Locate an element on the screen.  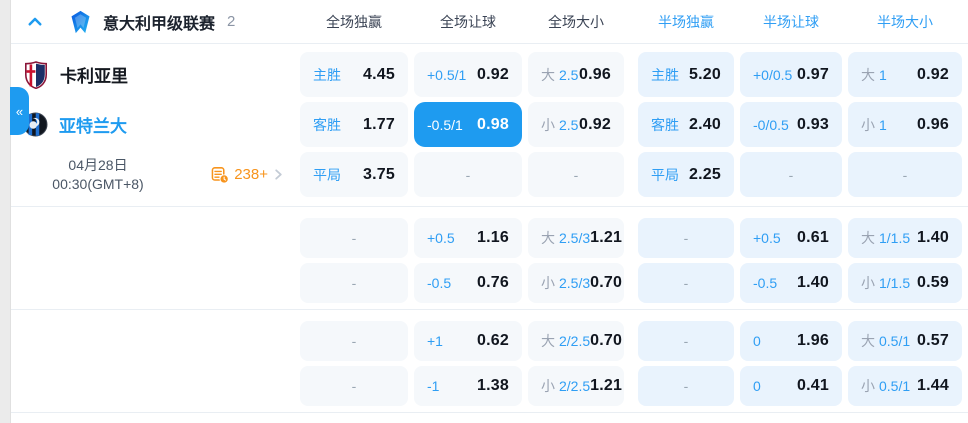
odds-selection-label: 小 2.5 is located at coordinates (559, 125).